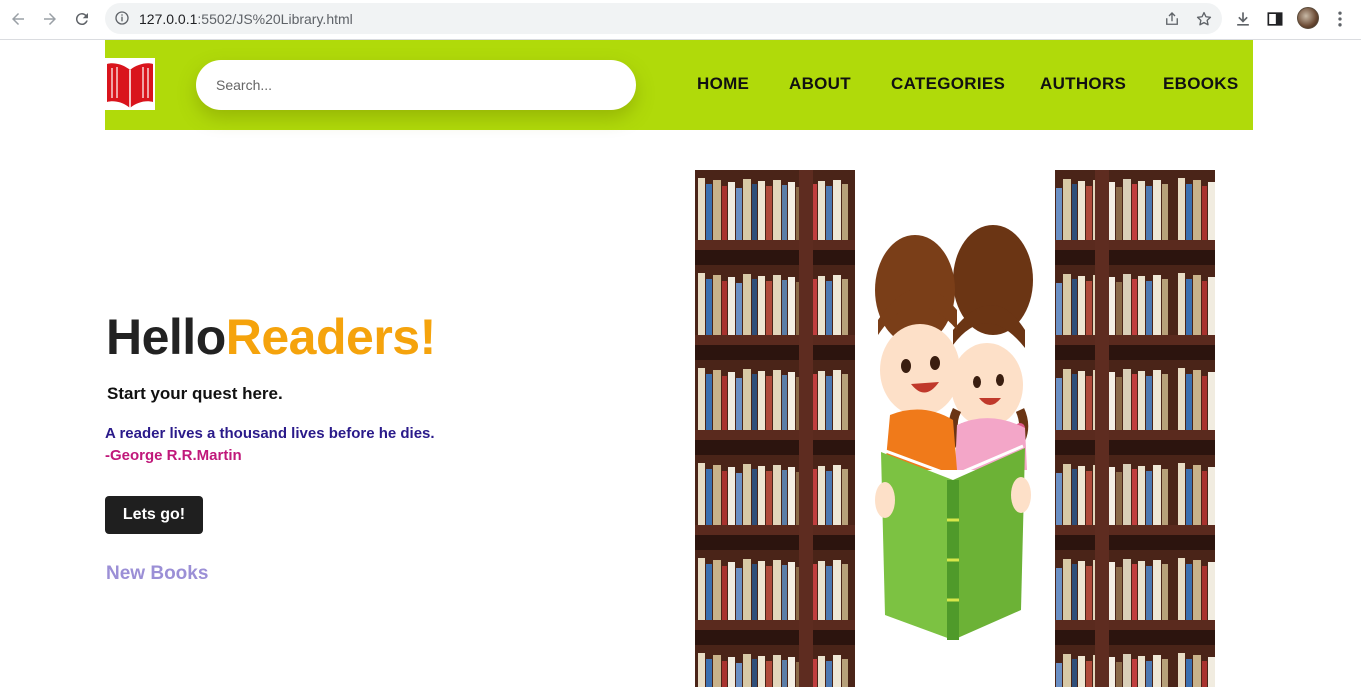 This screenshot has height=692, width=1361. Describe the element at coordinates (166, 337) in the screenshot. I see `hero-title-hello: Hello` at that location.